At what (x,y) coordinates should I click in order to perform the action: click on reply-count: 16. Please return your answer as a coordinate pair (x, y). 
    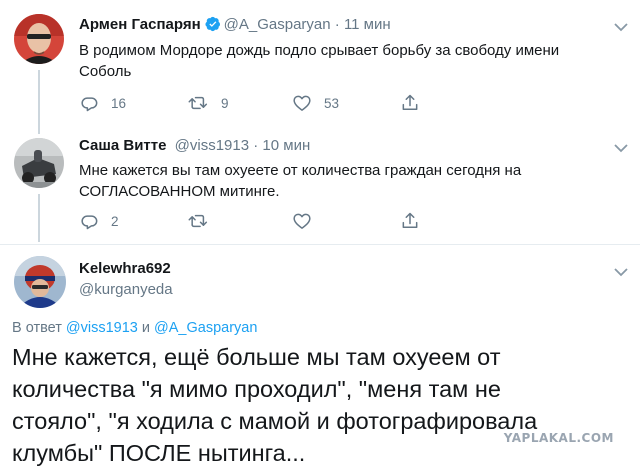
    Looking at the image, I should click on (119, 103).